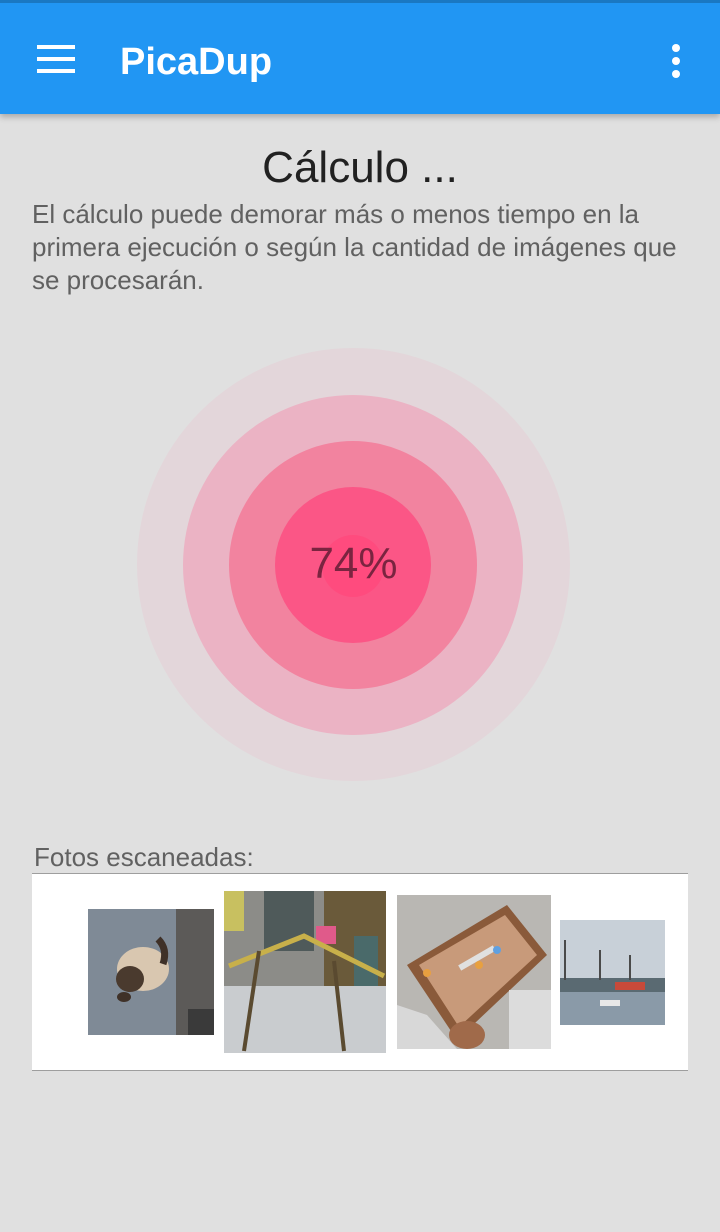 This screenshot has height=1232, width=720. I want to click on scanned-photos-gallery, so click(360, 972).